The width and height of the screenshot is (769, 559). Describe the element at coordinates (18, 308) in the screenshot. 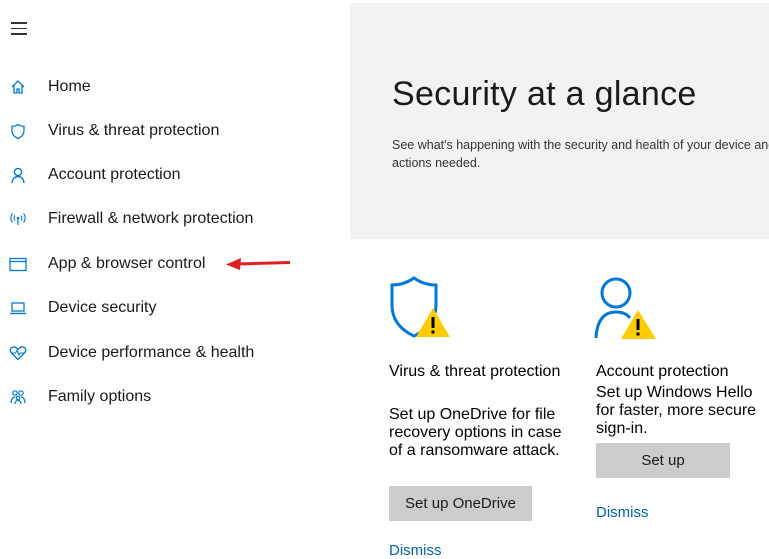

I see `laptop-icon` at that location.